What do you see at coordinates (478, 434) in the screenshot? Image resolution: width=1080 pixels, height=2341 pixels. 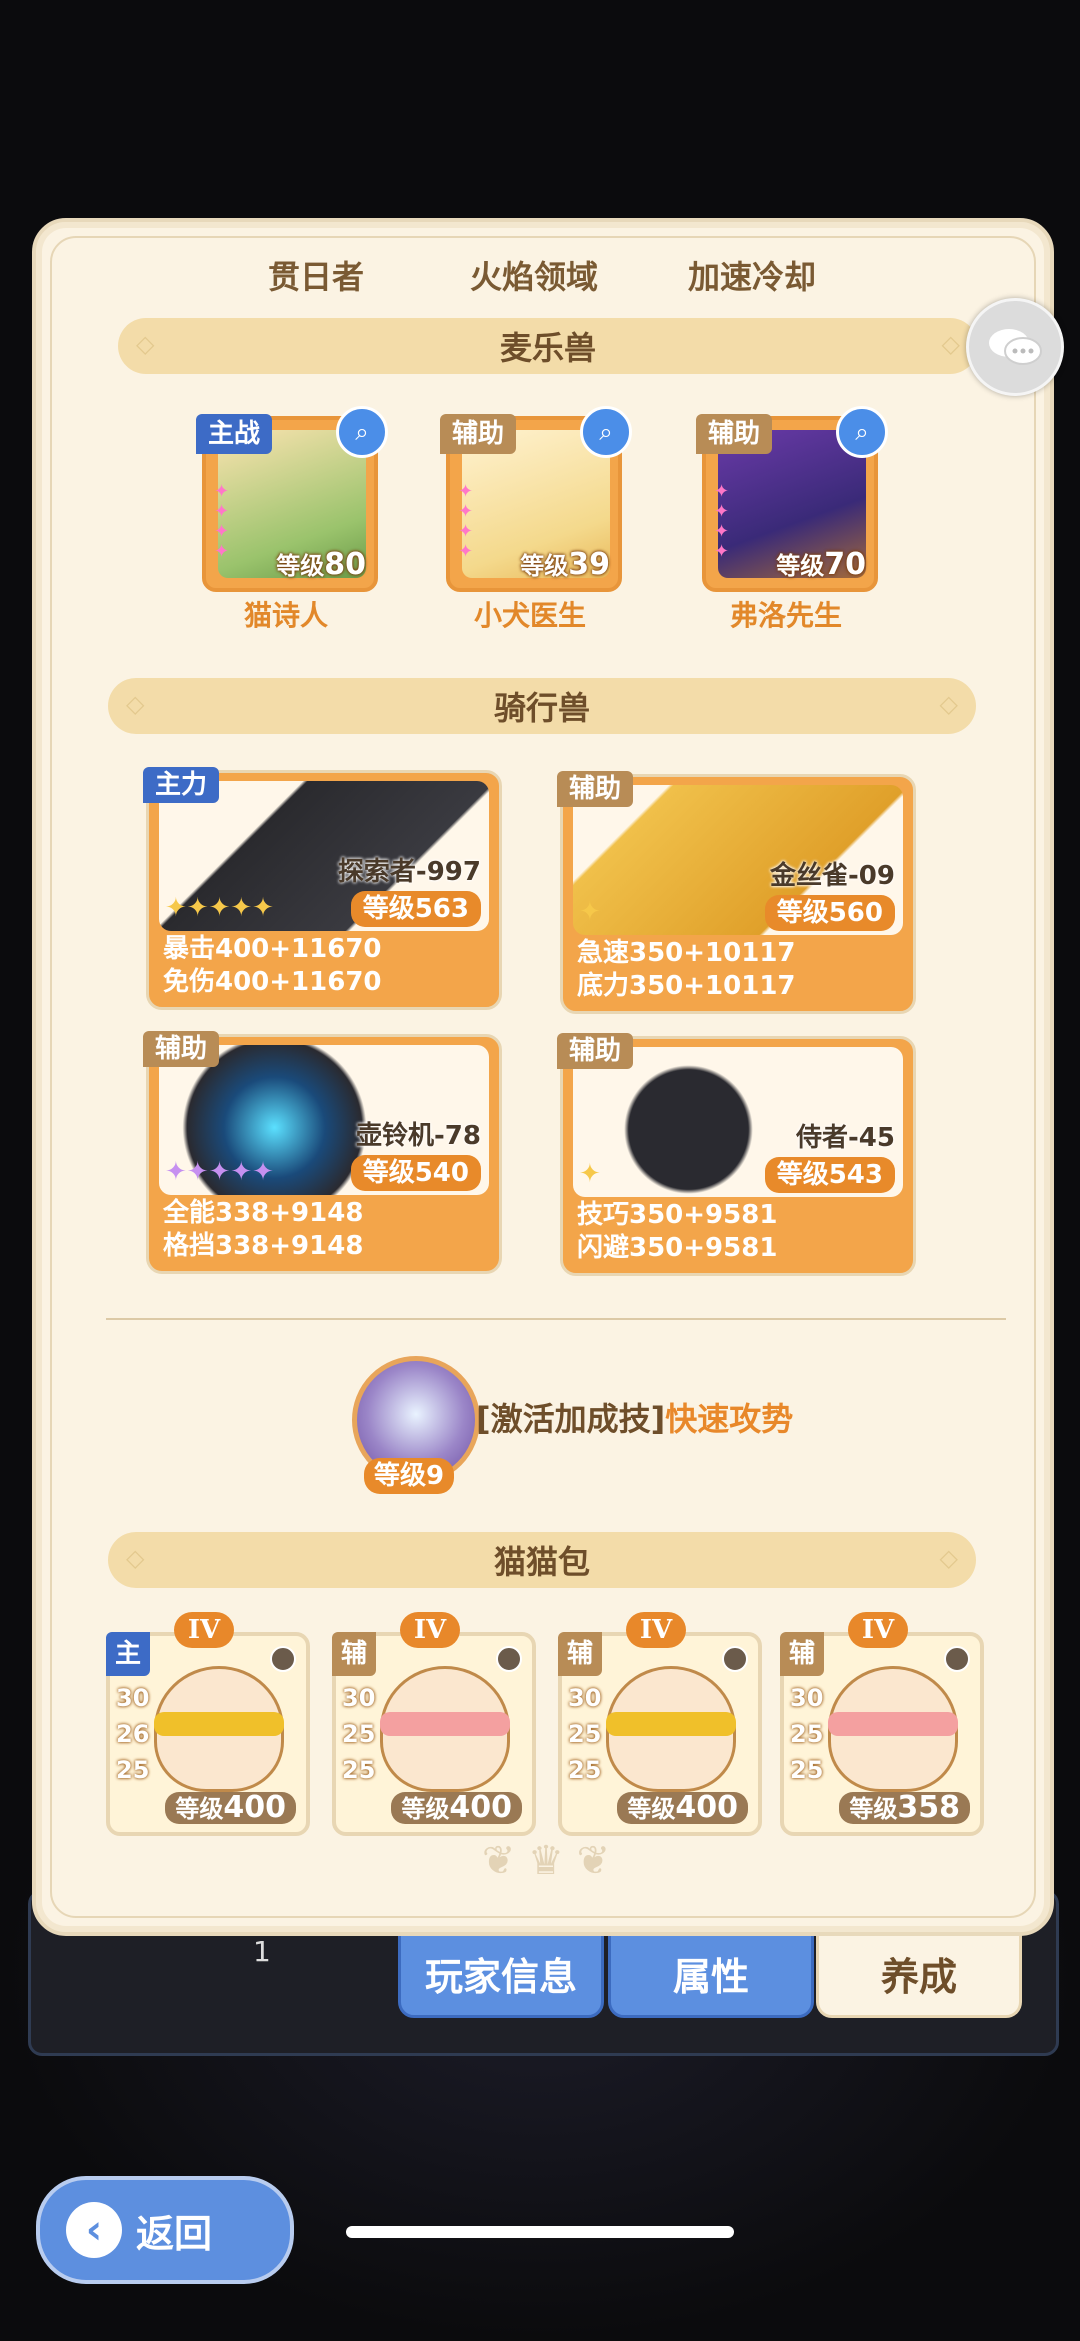 I see `pet-role-tag: 辅助` at bounding box center [478, 434].